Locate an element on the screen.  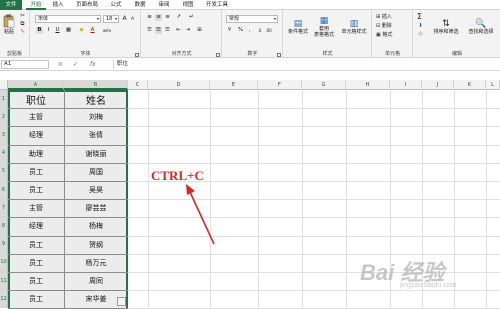
increase-indent-icon: ⇥ is located at coordinates (187, 30).